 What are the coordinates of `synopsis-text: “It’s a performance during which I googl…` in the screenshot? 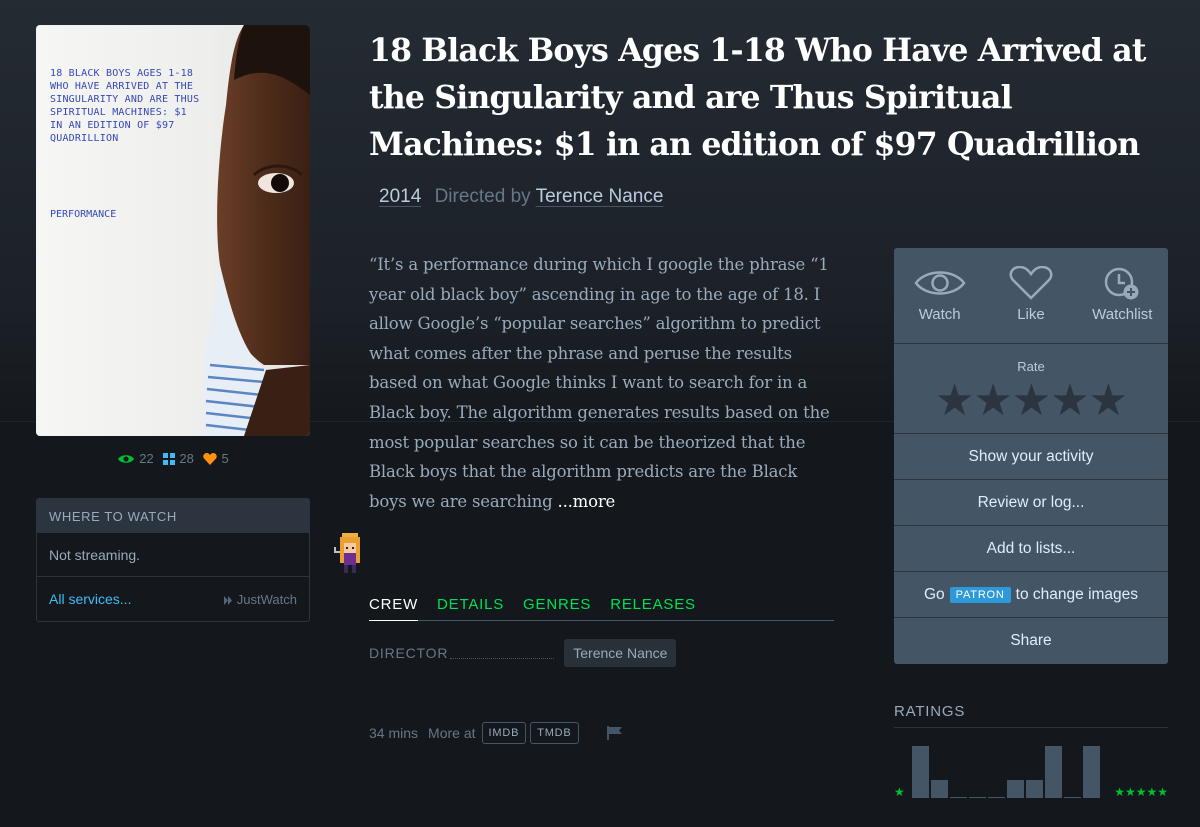 It's located at (599, 383).